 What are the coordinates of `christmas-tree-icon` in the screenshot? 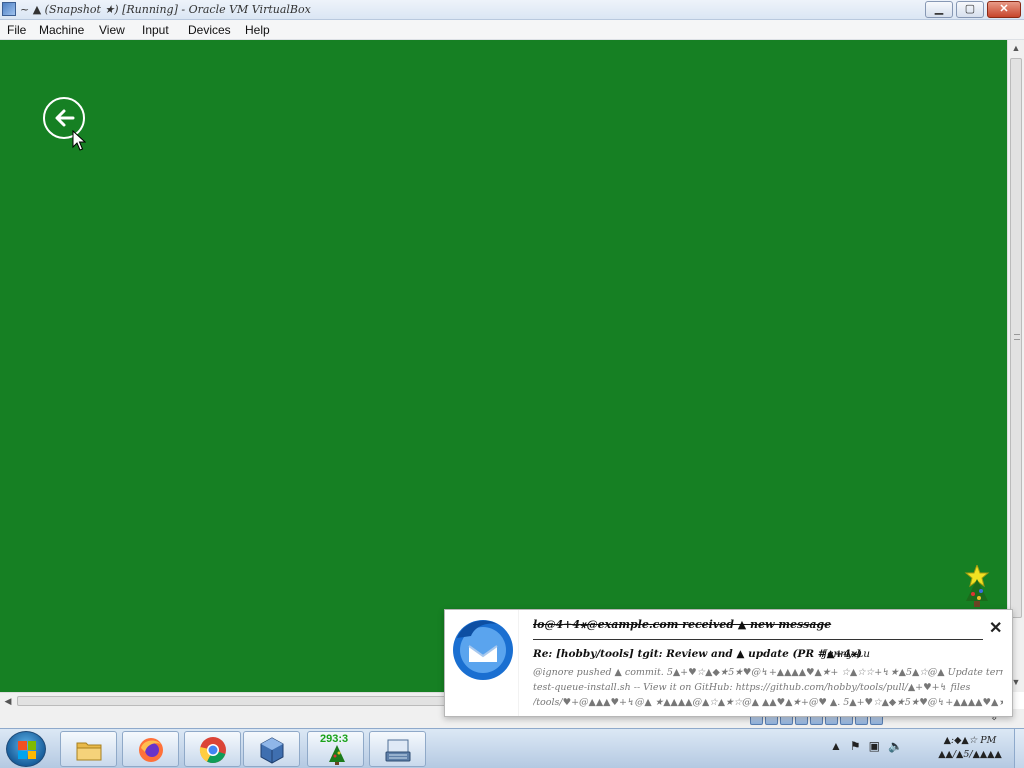 It's located at (977, 586).